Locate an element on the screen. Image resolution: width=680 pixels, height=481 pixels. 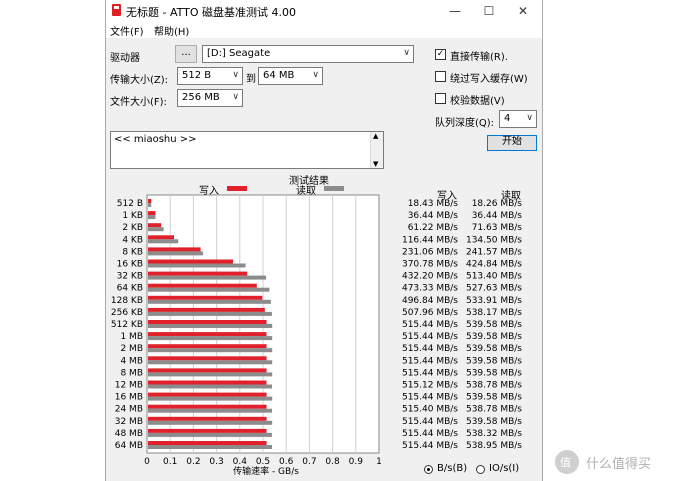
y-tick-label: 24 MB is located at coordinates (129, 410).